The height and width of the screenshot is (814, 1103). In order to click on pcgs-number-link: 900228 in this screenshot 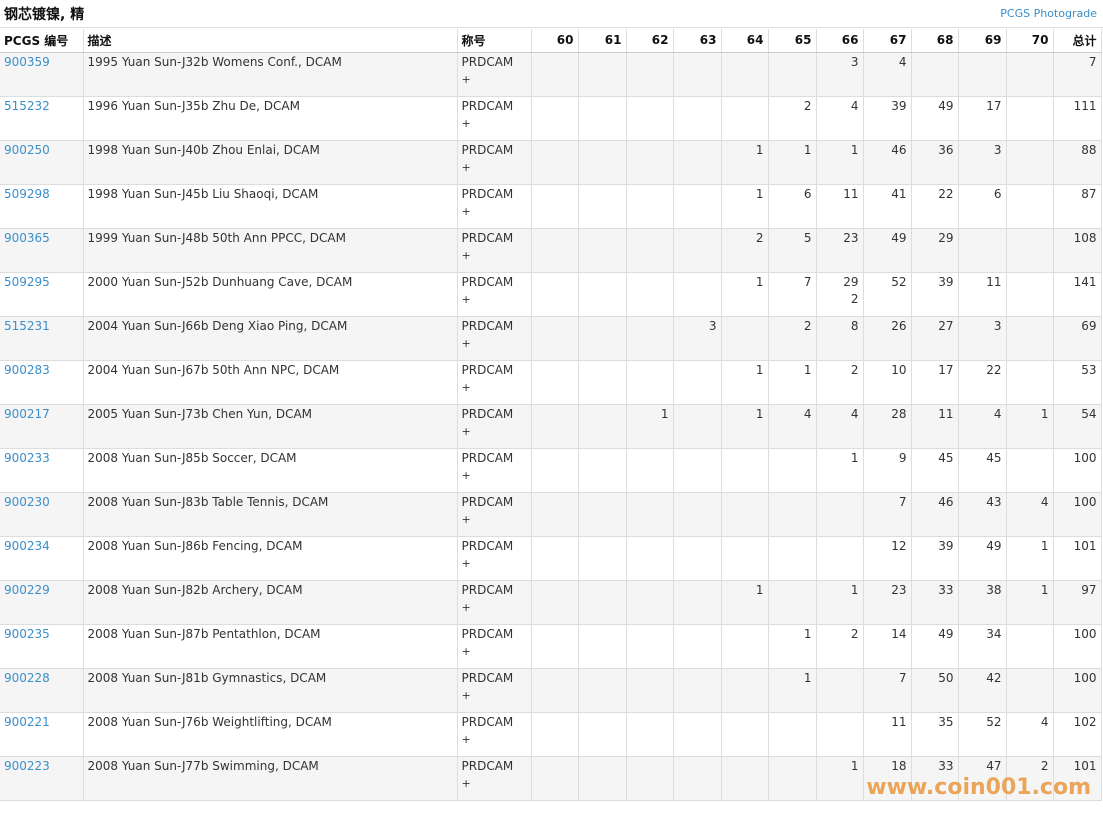, I will do `click(27, 678)`.